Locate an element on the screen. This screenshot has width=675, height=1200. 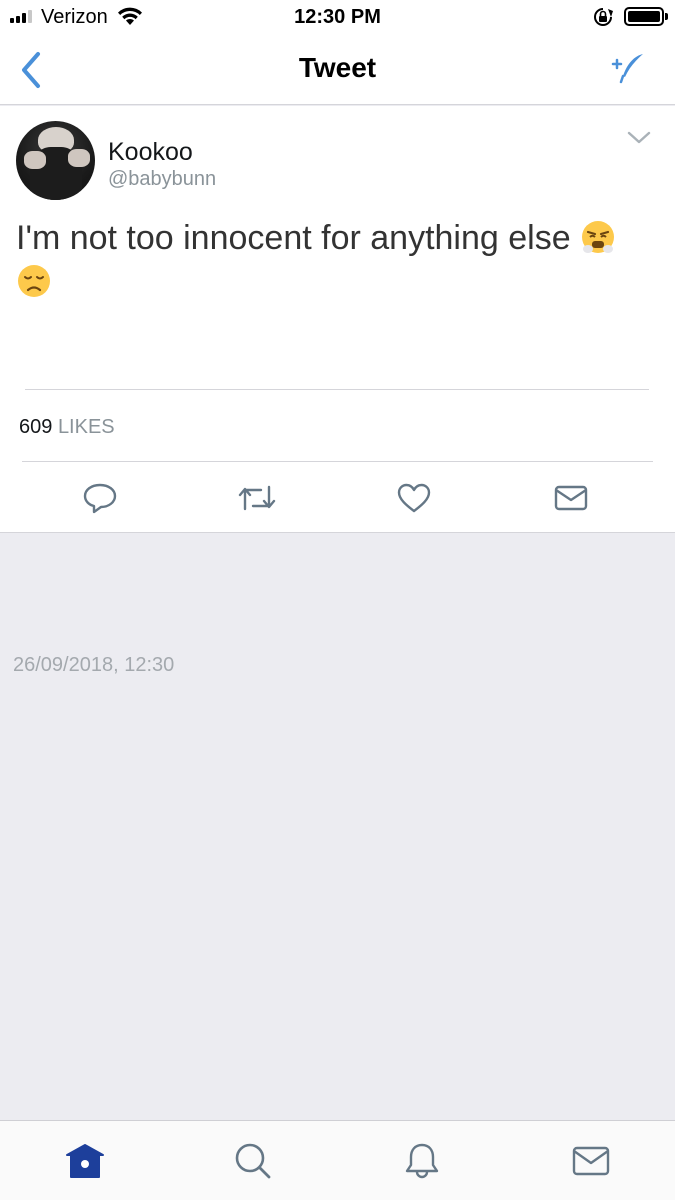
tab-search is located at coordinates (253, 1161).